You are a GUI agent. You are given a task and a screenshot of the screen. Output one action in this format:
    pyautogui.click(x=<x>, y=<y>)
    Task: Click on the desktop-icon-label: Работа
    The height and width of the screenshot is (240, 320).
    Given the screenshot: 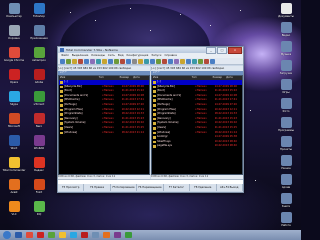 What is the action you would take?
    pyautogui.click(x=286, y=225)
    